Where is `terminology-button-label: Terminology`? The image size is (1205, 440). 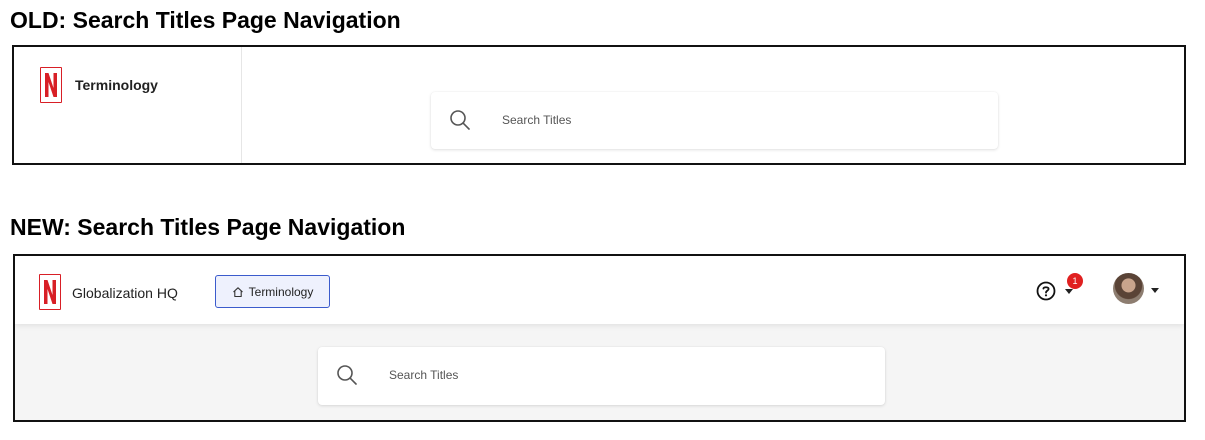 terminology-button-label: Terminology is located at coordinates (281, 291).